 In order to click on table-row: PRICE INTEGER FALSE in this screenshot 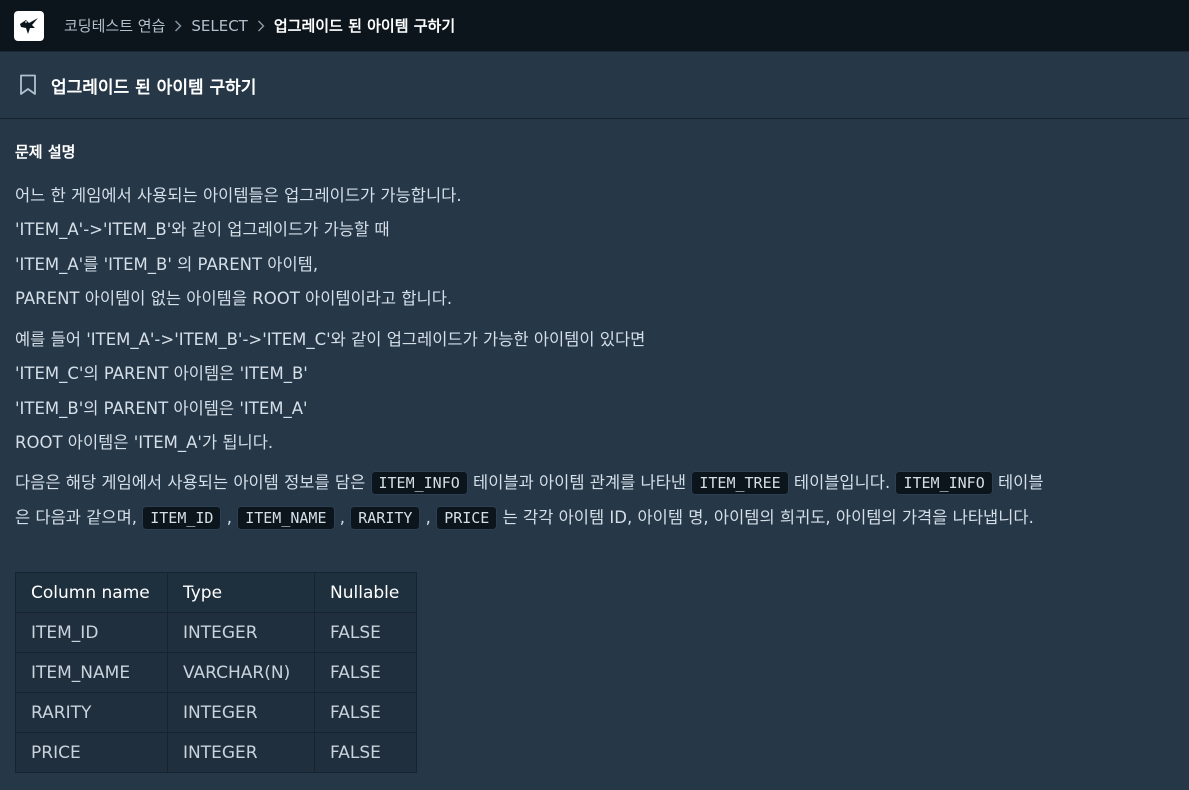, I will do `click(216, 752)`.